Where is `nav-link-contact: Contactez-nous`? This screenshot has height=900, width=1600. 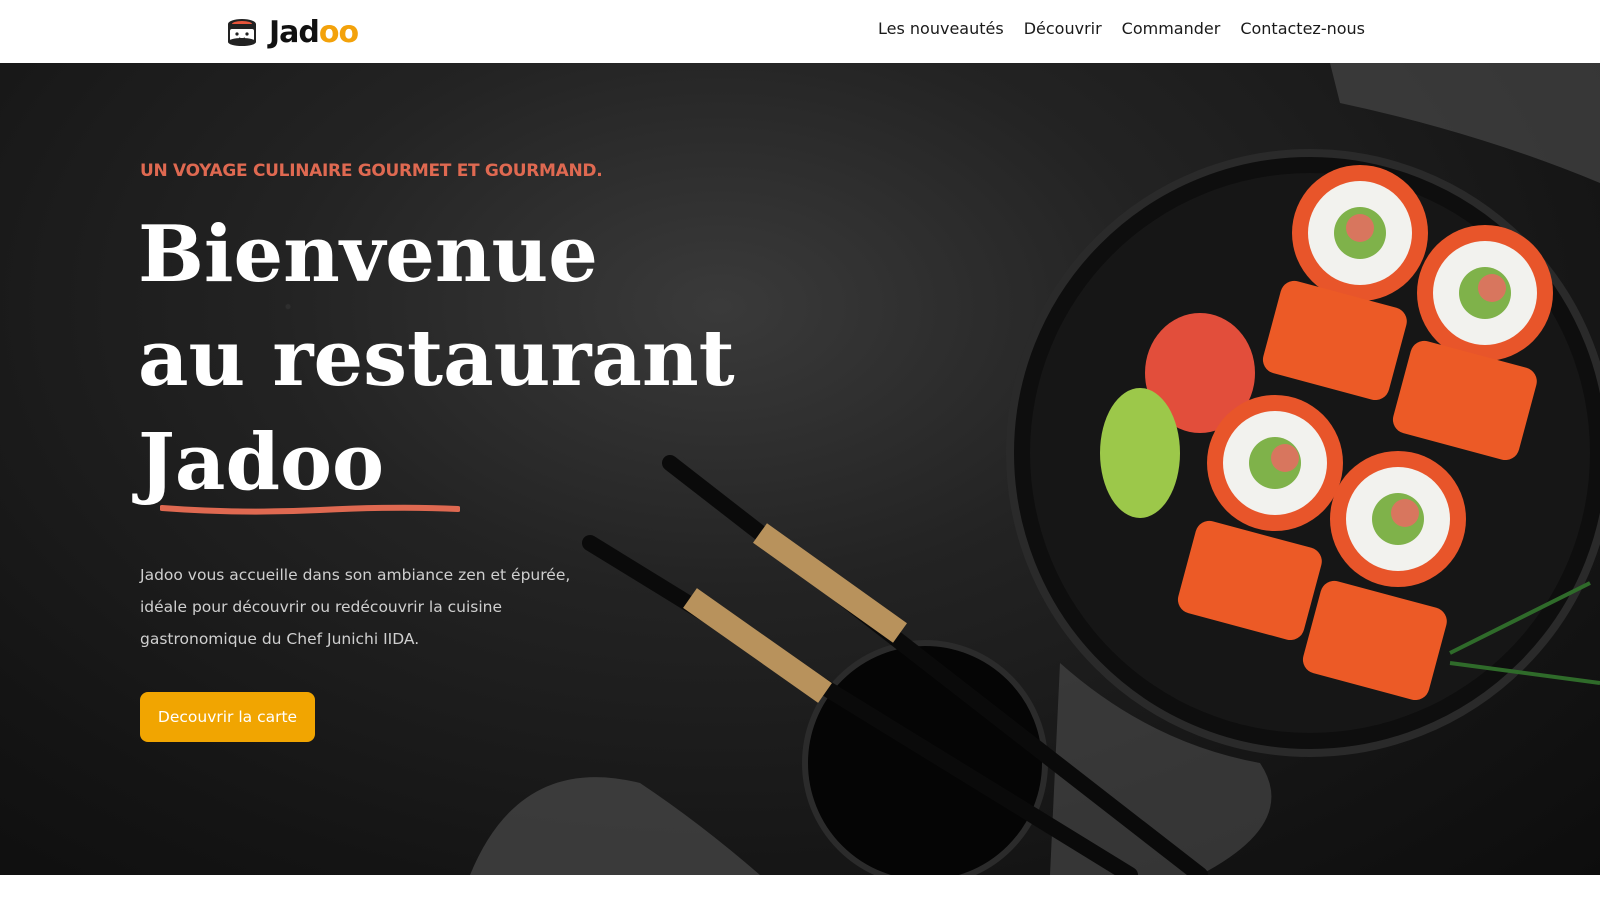
nav-link-contact: Contactez-nous is located at coordinates (1302, 28).